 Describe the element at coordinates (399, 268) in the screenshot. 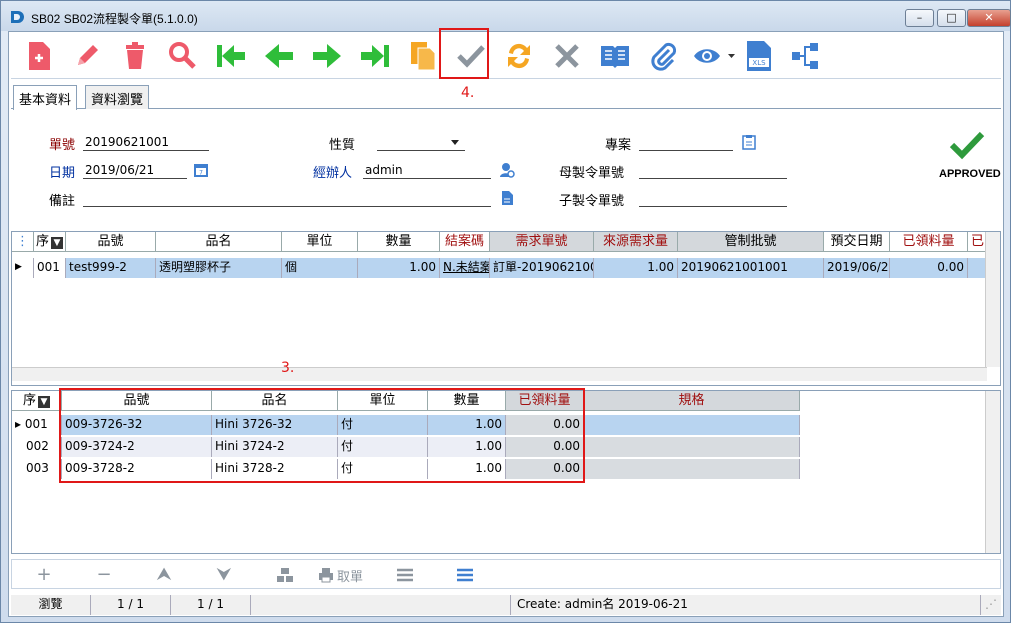

I see `cell-qty: 1.00` at that location.